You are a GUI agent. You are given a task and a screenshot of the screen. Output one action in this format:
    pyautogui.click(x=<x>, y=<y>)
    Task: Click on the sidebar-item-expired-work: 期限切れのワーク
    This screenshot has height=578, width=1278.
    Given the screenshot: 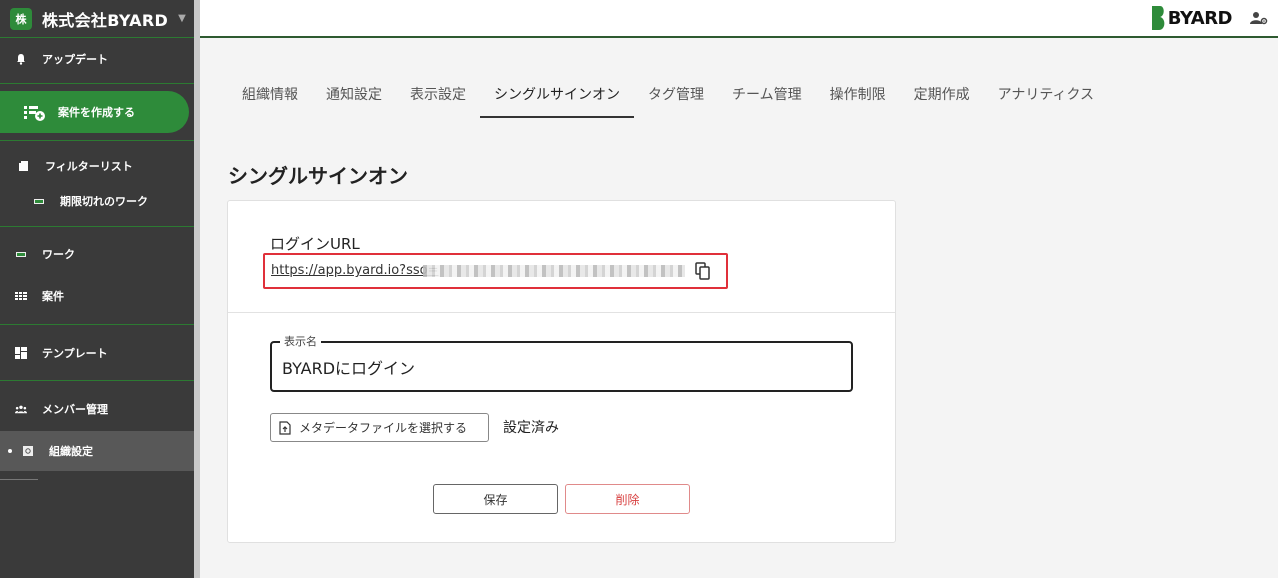 What is the action you would take?
    pyautogui.click(x=97, y=201)
    